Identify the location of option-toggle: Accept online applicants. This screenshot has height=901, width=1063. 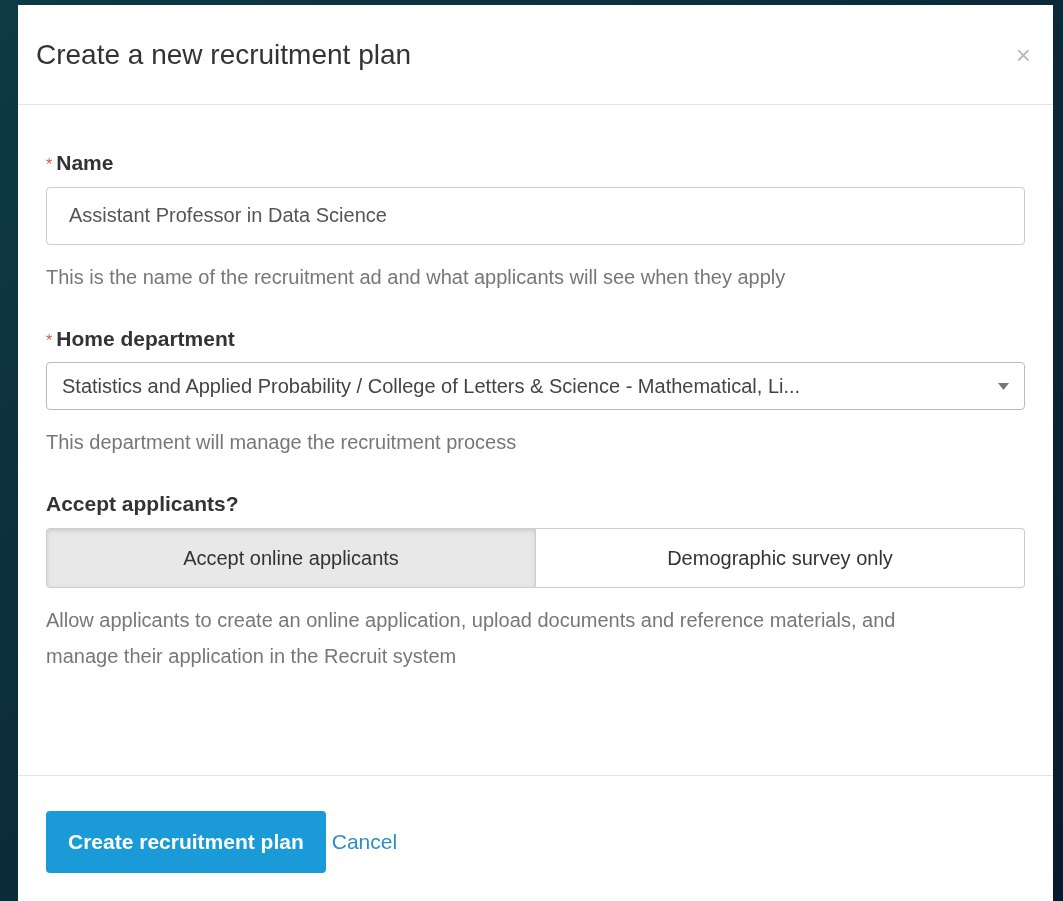
(291, 557).